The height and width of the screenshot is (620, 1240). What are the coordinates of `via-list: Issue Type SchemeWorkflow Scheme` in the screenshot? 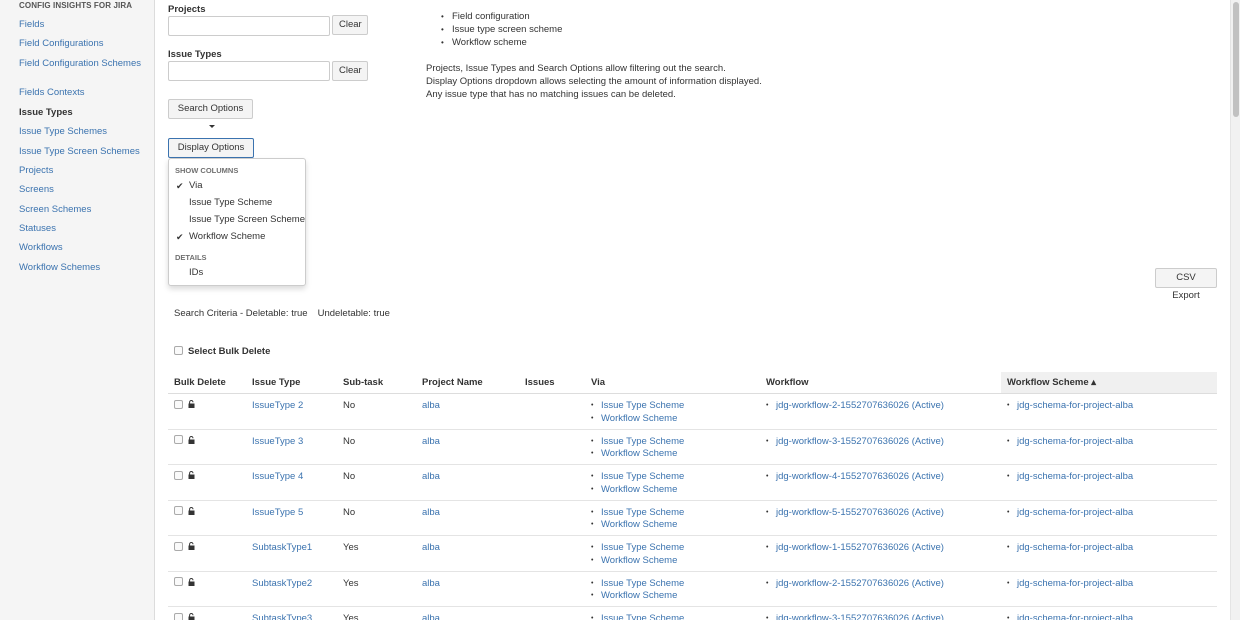 It's located at (637, 554).